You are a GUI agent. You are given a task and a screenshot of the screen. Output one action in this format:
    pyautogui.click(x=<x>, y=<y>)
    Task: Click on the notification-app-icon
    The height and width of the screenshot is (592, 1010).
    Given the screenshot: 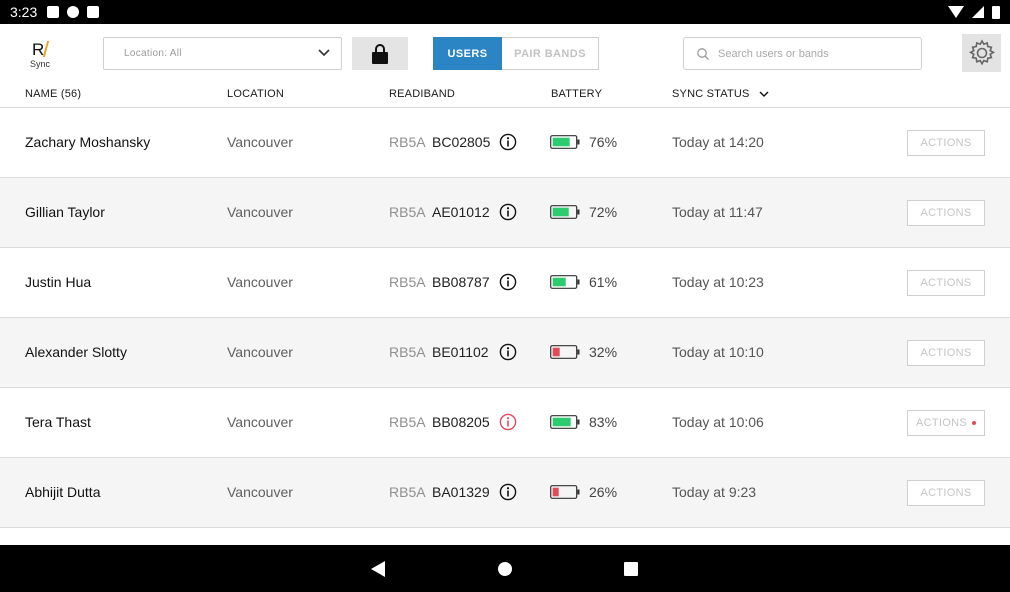 What is the action you would take?
    pyautogui.click(x=73, y=12)
    